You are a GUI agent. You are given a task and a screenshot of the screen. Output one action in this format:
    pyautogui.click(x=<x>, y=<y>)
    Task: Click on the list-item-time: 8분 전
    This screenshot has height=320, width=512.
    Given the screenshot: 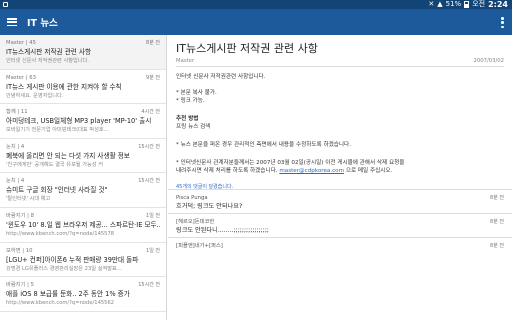 What is the action you would take?
    pyautogui.click(x=153, y=43)
    